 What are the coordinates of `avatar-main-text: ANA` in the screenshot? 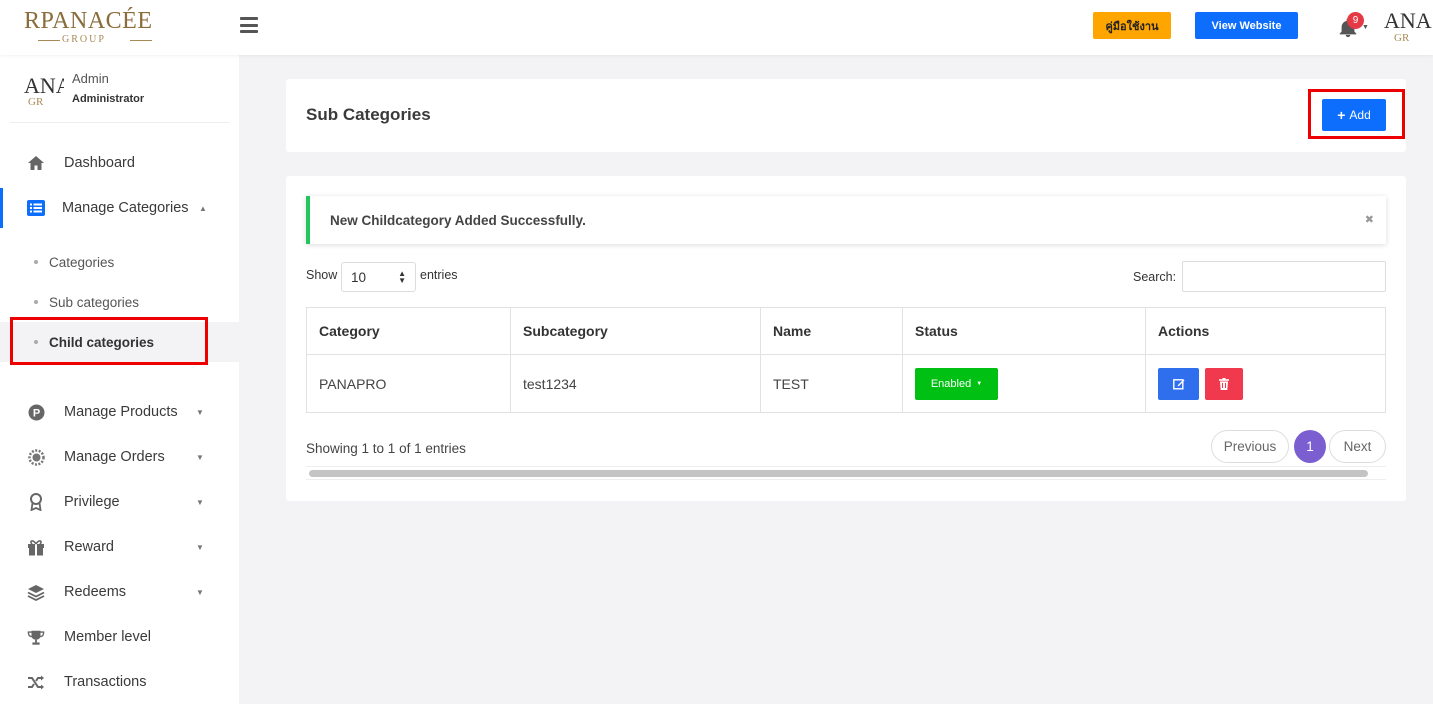 It's located at (1408, 20).